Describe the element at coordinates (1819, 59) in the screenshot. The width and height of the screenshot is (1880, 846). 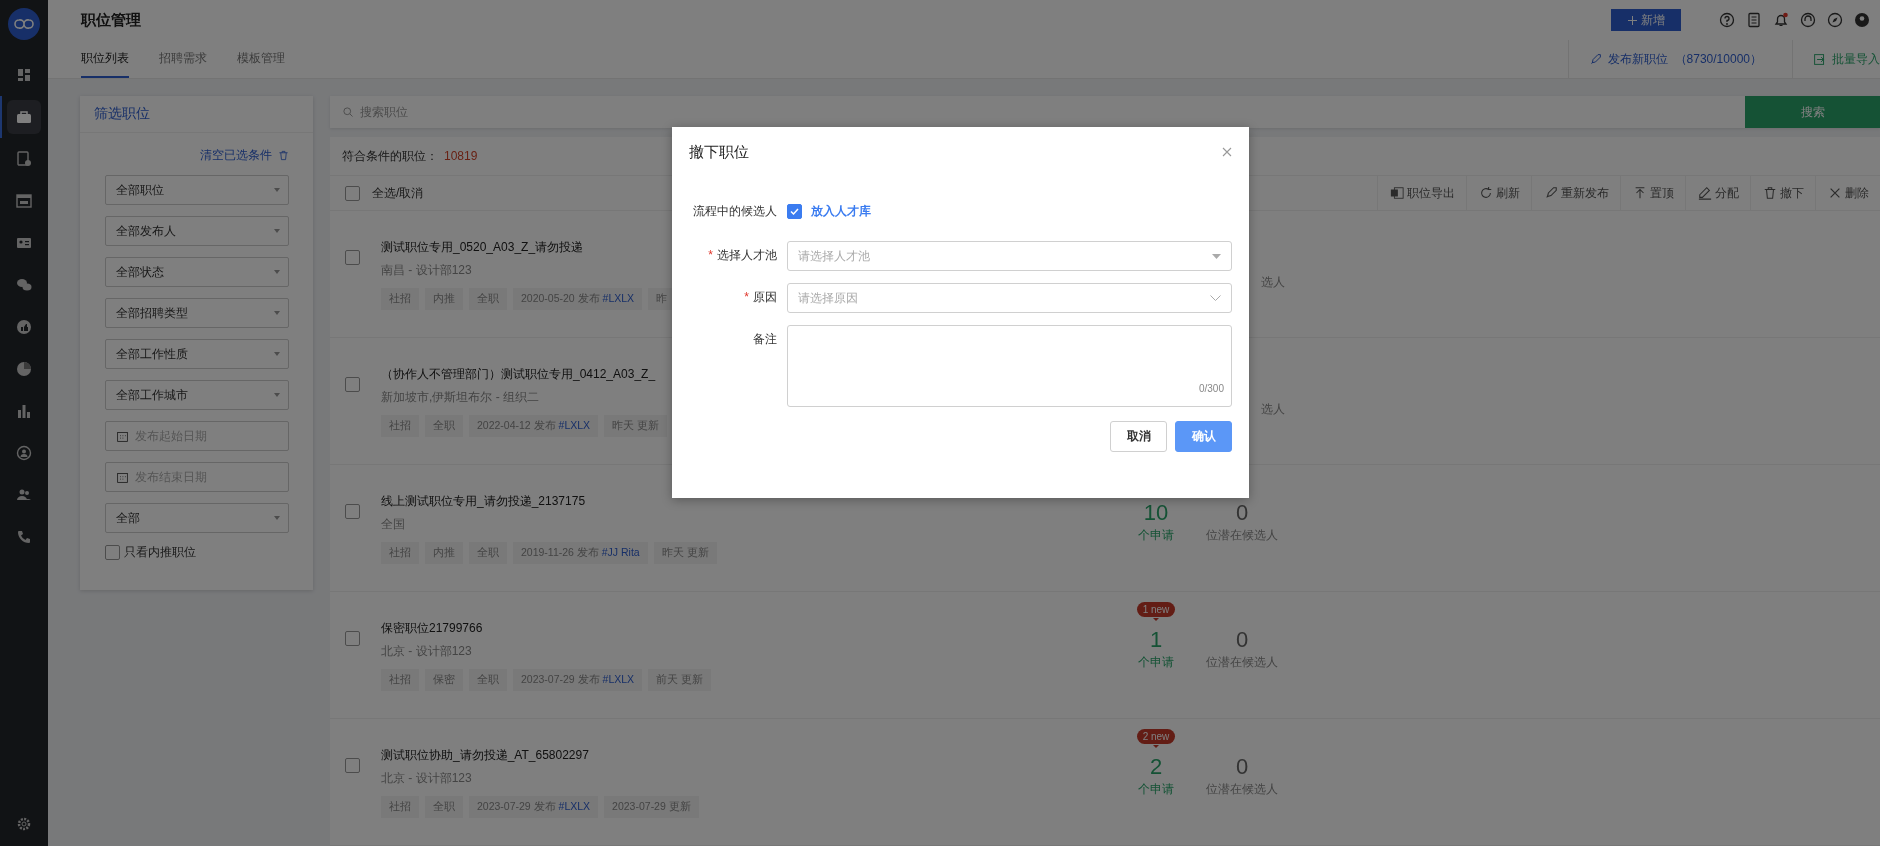
I see `import-icon` at that location.